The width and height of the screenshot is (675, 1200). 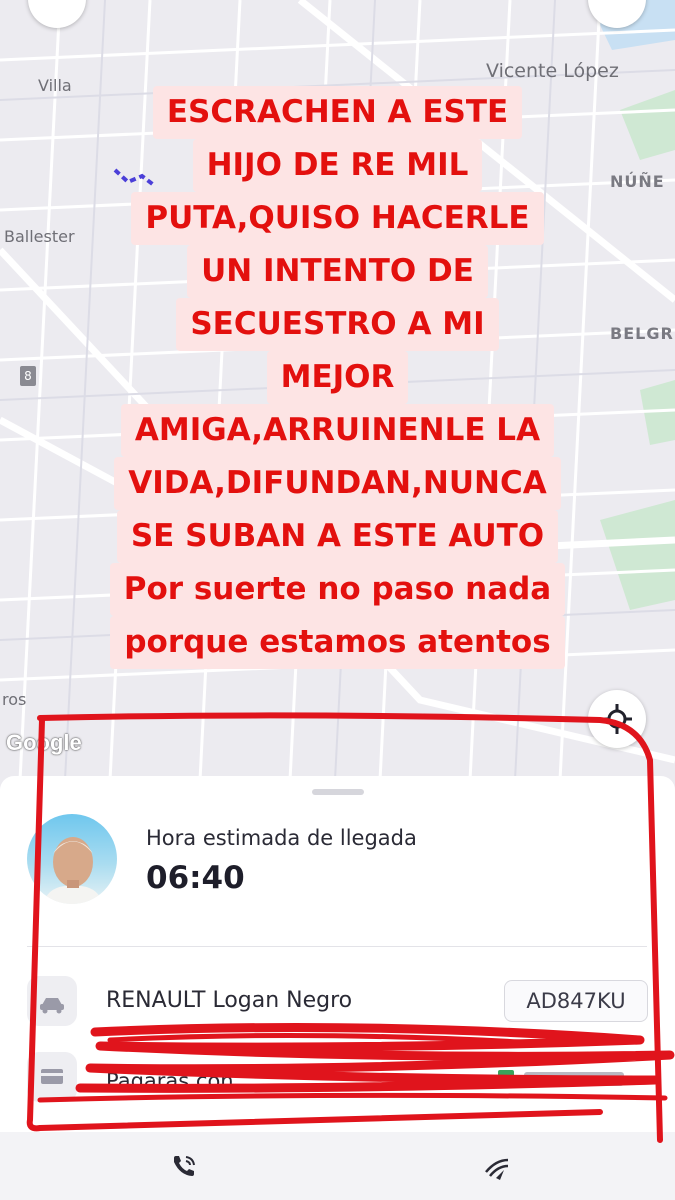 I want to click on caption-line-text: SE SUBAN A ESTE AUTO, so click(x=337, y=536).